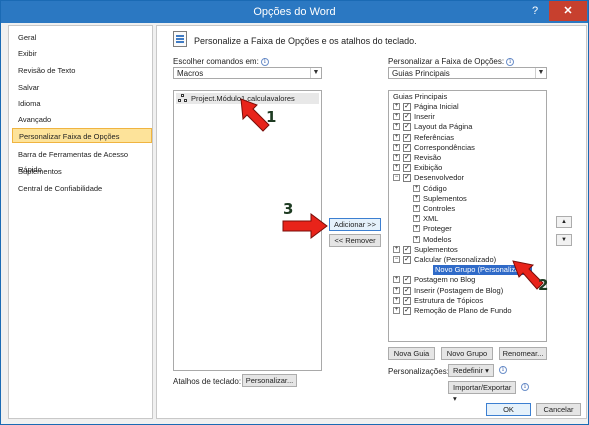 Image resolution: width=589 pixels, height=425 pixels. What do you see at coordinates (434, 137) in the screenshot?
I see `tree-item-label: Referências` at bounding box center [434, 137].